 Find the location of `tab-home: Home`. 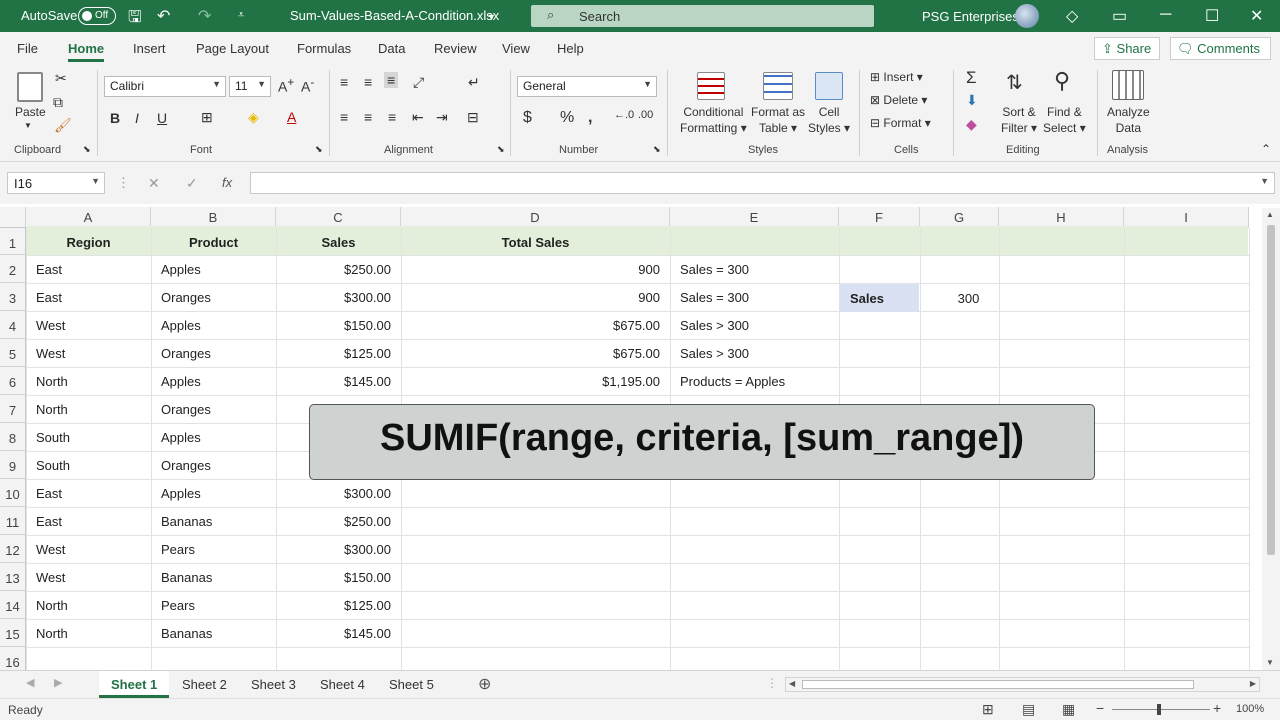

tab-home: Home is located at coordinates (86, 51).